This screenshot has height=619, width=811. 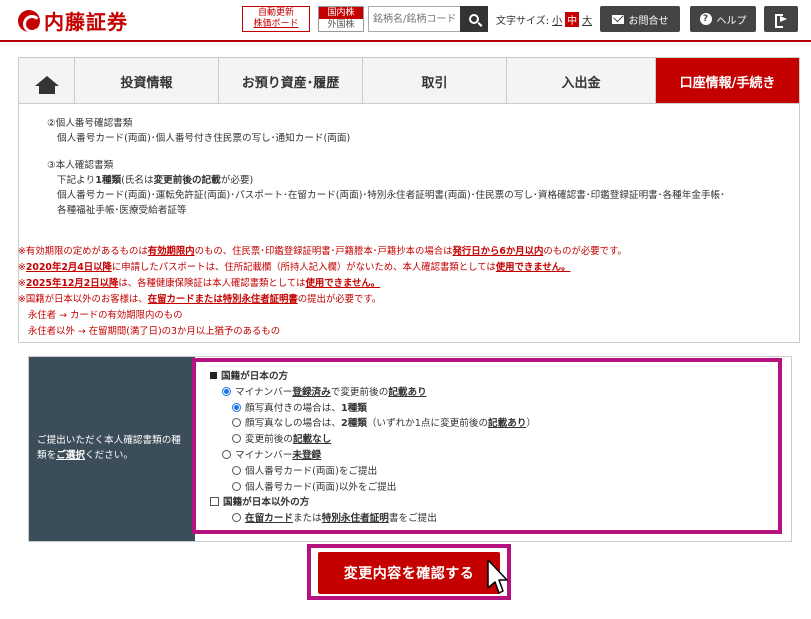 What do you see at coordinates (373, 519) in the screenshot?
I see `option-residence-card: 在留カードまたは特別永住者証明書をご提出` at bounding box center [373, 519].